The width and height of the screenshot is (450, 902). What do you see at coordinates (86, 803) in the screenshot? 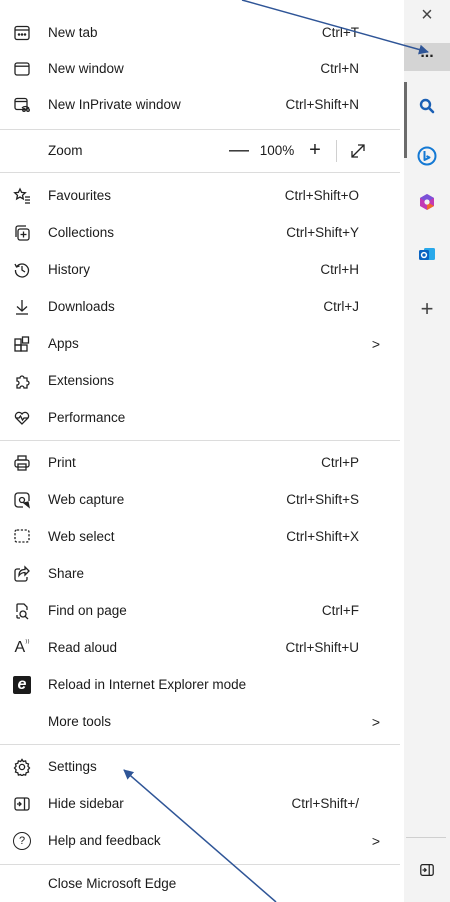
I see `menu-item-label: Hide sidebar` at bounding box center [86, 803].